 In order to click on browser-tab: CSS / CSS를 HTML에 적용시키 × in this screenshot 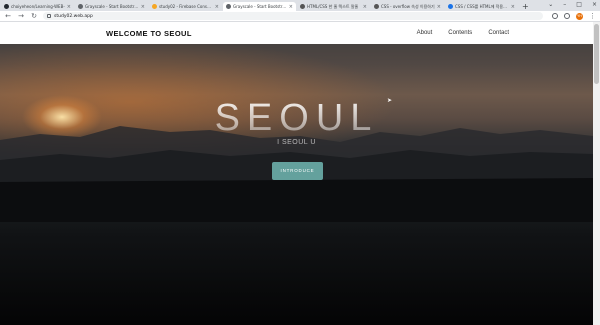, I will do `click(481, 6)`.